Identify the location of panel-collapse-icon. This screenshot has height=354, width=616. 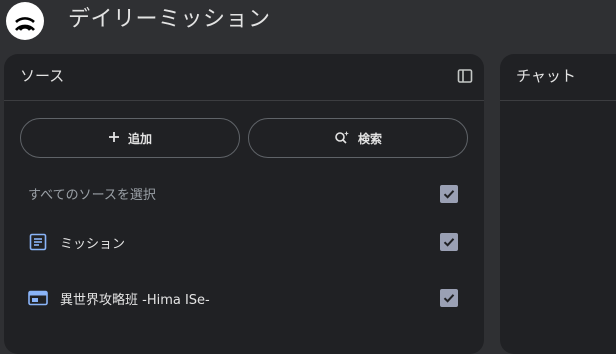
(465, 76).